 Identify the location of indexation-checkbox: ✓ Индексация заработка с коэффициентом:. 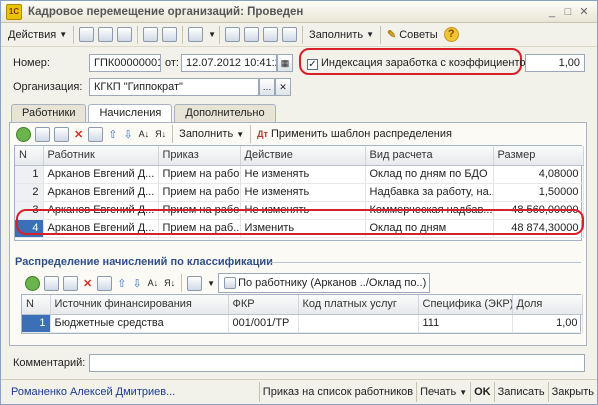
(421, 63).